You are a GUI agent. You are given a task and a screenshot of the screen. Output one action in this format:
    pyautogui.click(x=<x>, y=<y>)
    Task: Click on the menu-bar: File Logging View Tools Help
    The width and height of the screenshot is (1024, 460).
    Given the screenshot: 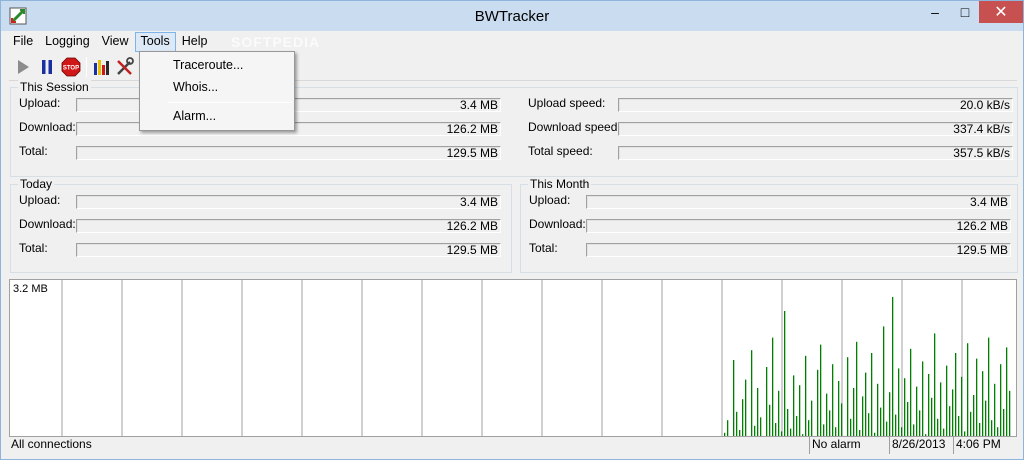 What is the action you would take?
    pyautogui.click(x=110, y=42)
    